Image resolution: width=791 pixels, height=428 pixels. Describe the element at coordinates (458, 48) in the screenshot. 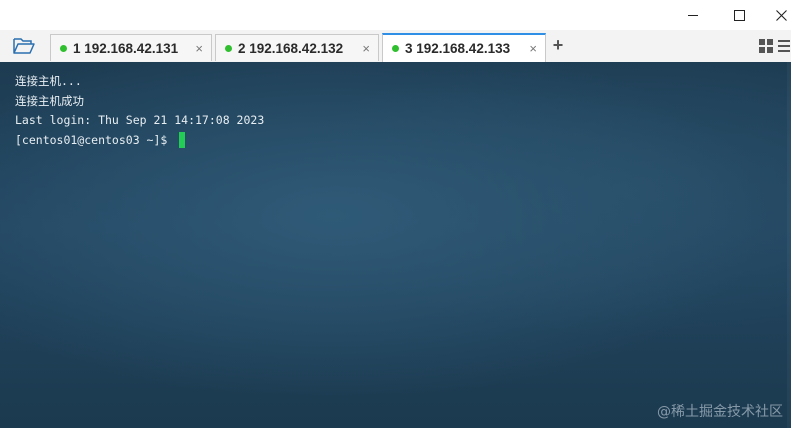

I see `tab-label: 3 192.168.42.133` at that location.